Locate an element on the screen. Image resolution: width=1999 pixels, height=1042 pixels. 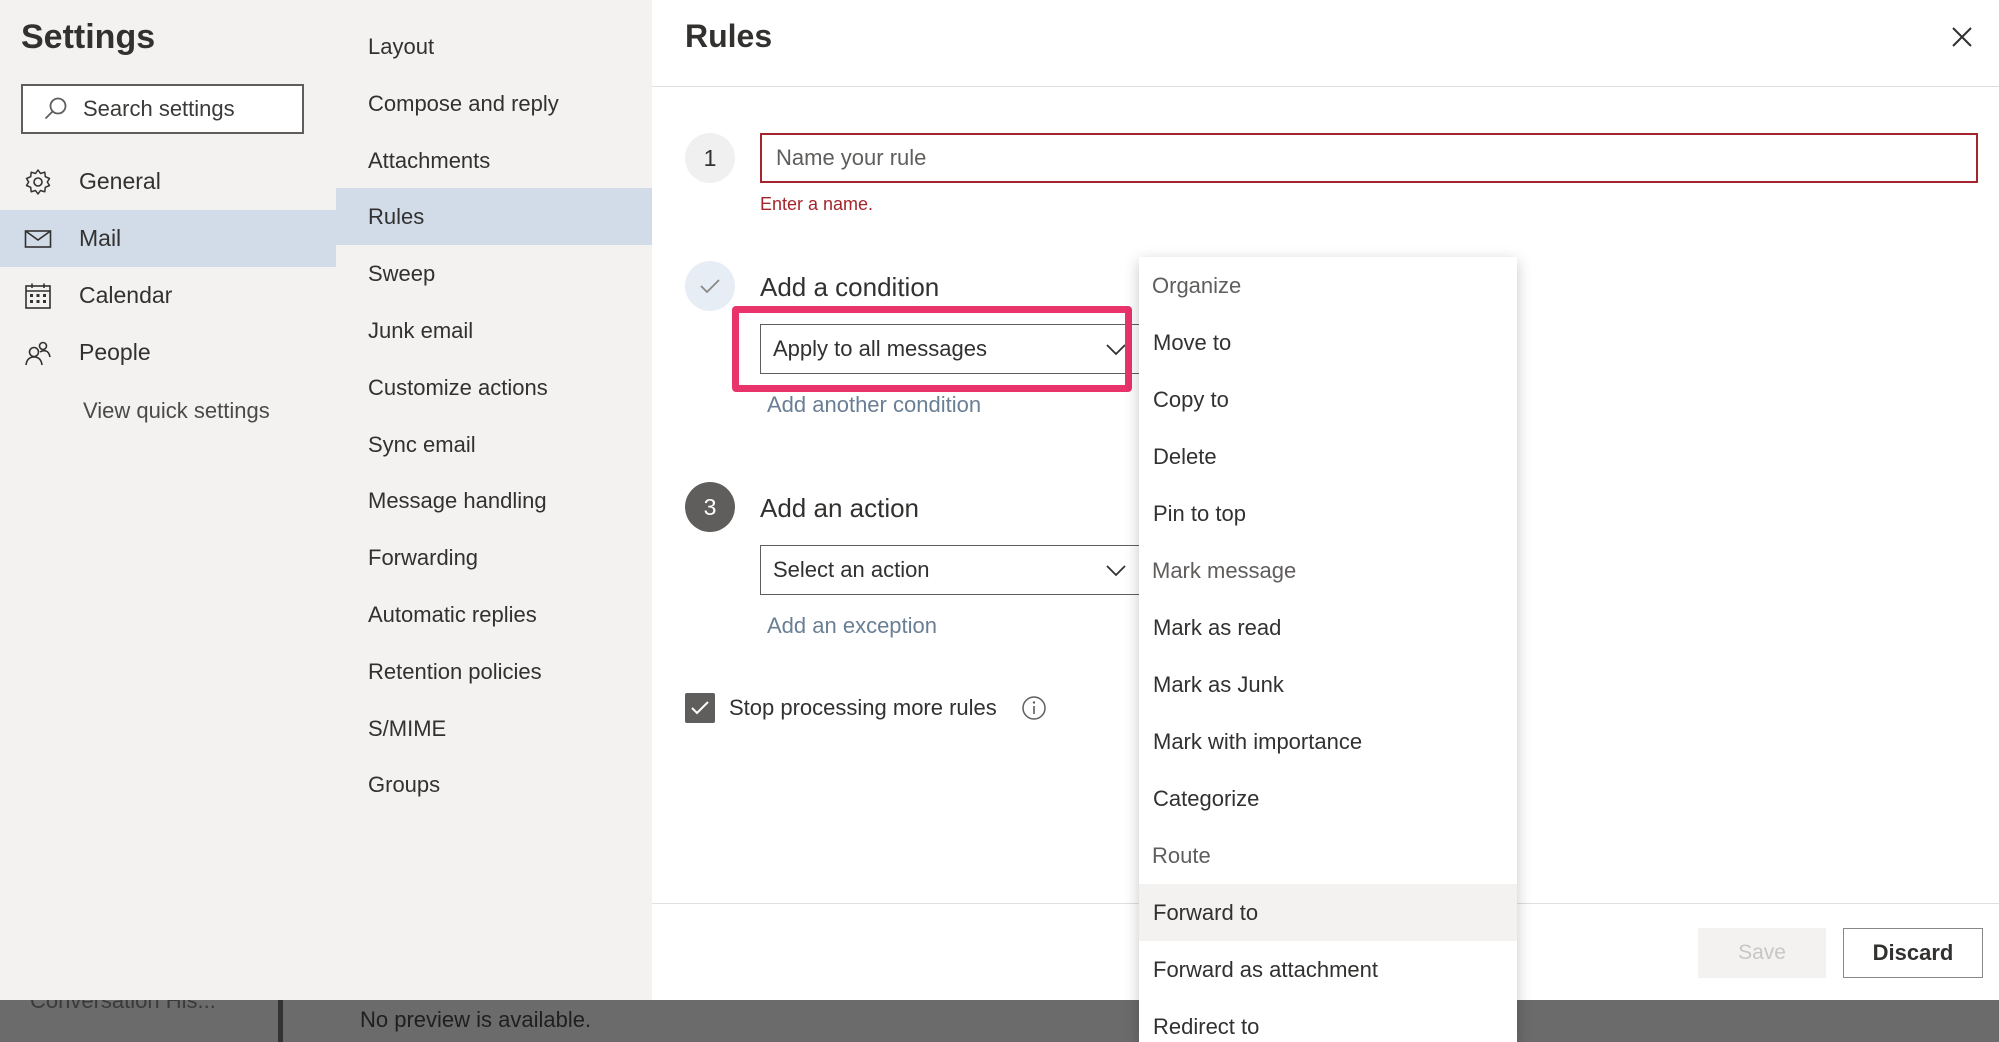
menu-item-mark-with-importance: Mark with importance is located at coordinates (1328, 741).